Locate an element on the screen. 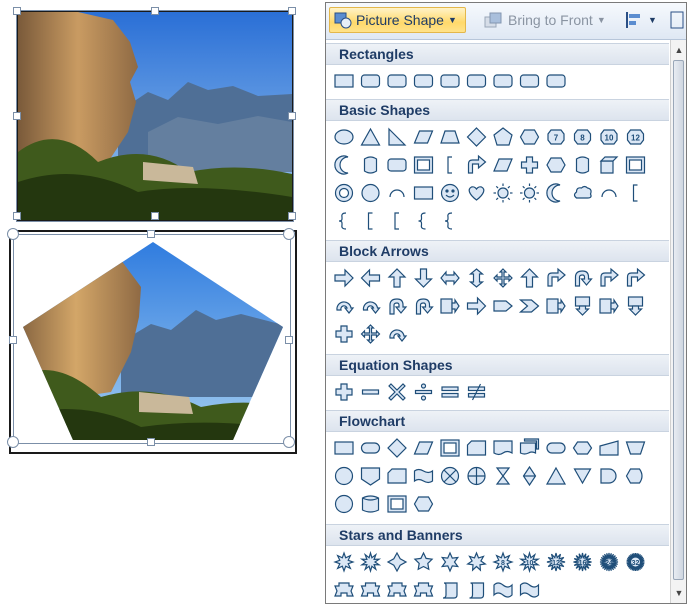  arrow-arrowD-shape is located at coordinates (423, 278).